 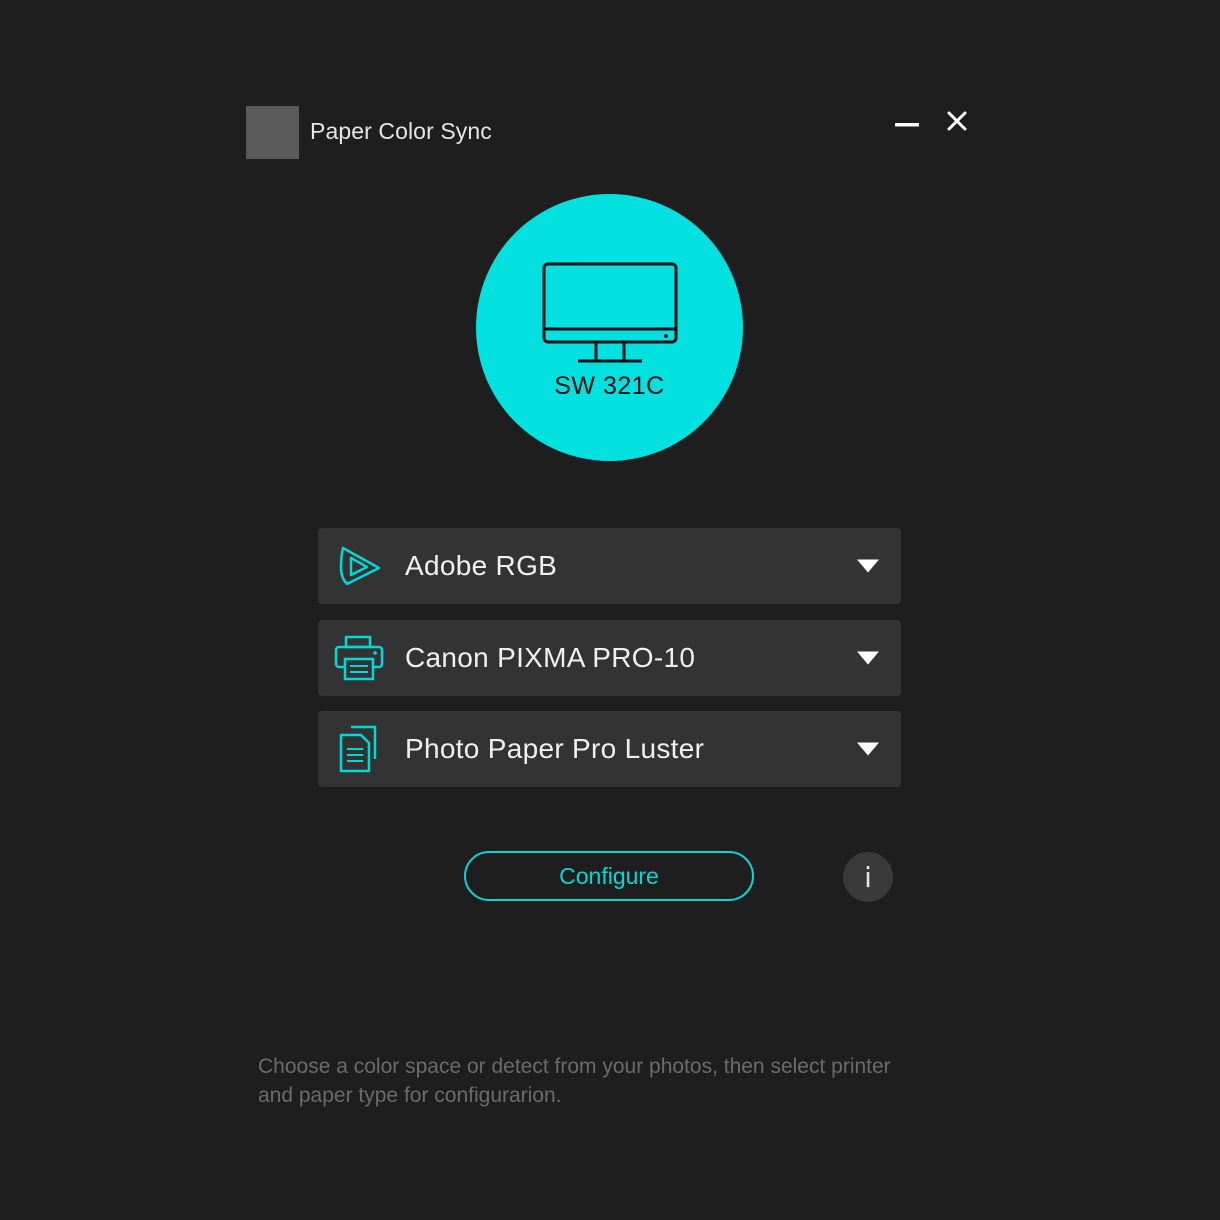 I want to click on color-space-label: Adobe RGB, so click(x=481, y=565).